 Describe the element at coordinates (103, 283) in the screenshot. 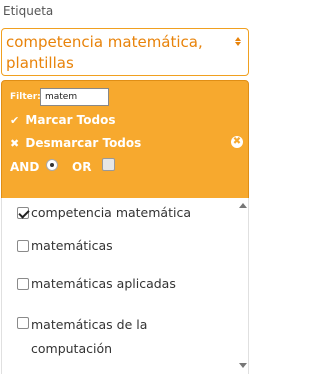

I see `option-label: matemáticas aplicadas` at that location.